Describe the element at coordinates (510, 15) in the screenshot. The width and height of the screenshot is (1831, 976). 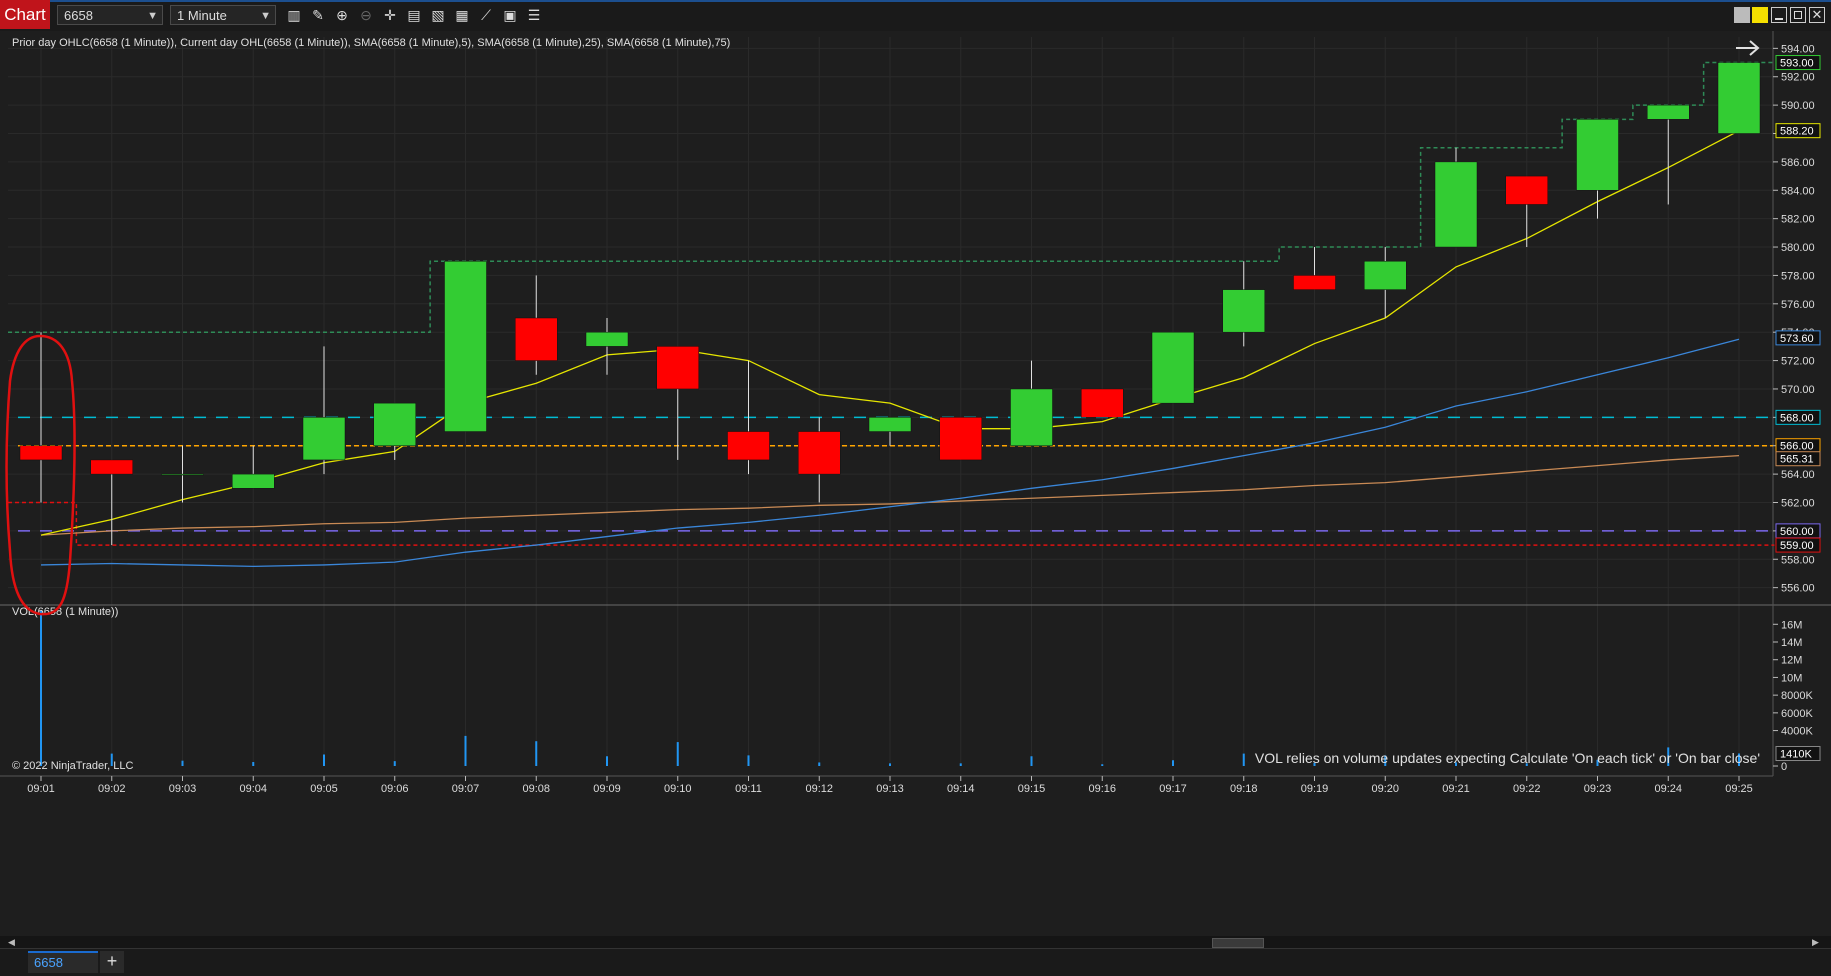
I see `properties-icon: ▣` at that location.